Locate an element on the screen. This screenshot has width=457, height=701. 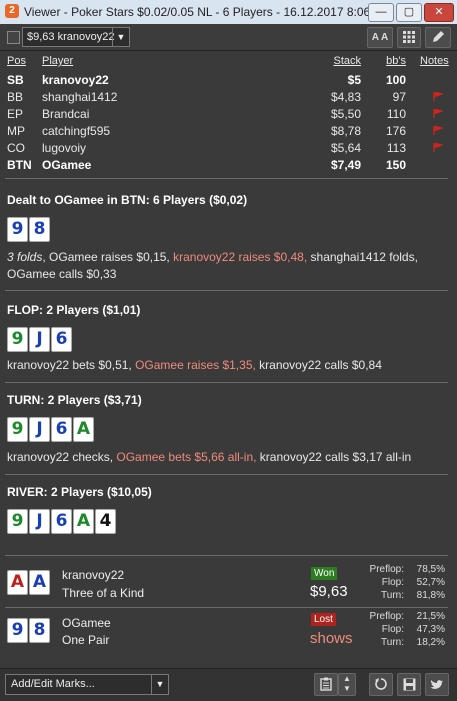
position-cell: CO is located at coordinates (16, 148).